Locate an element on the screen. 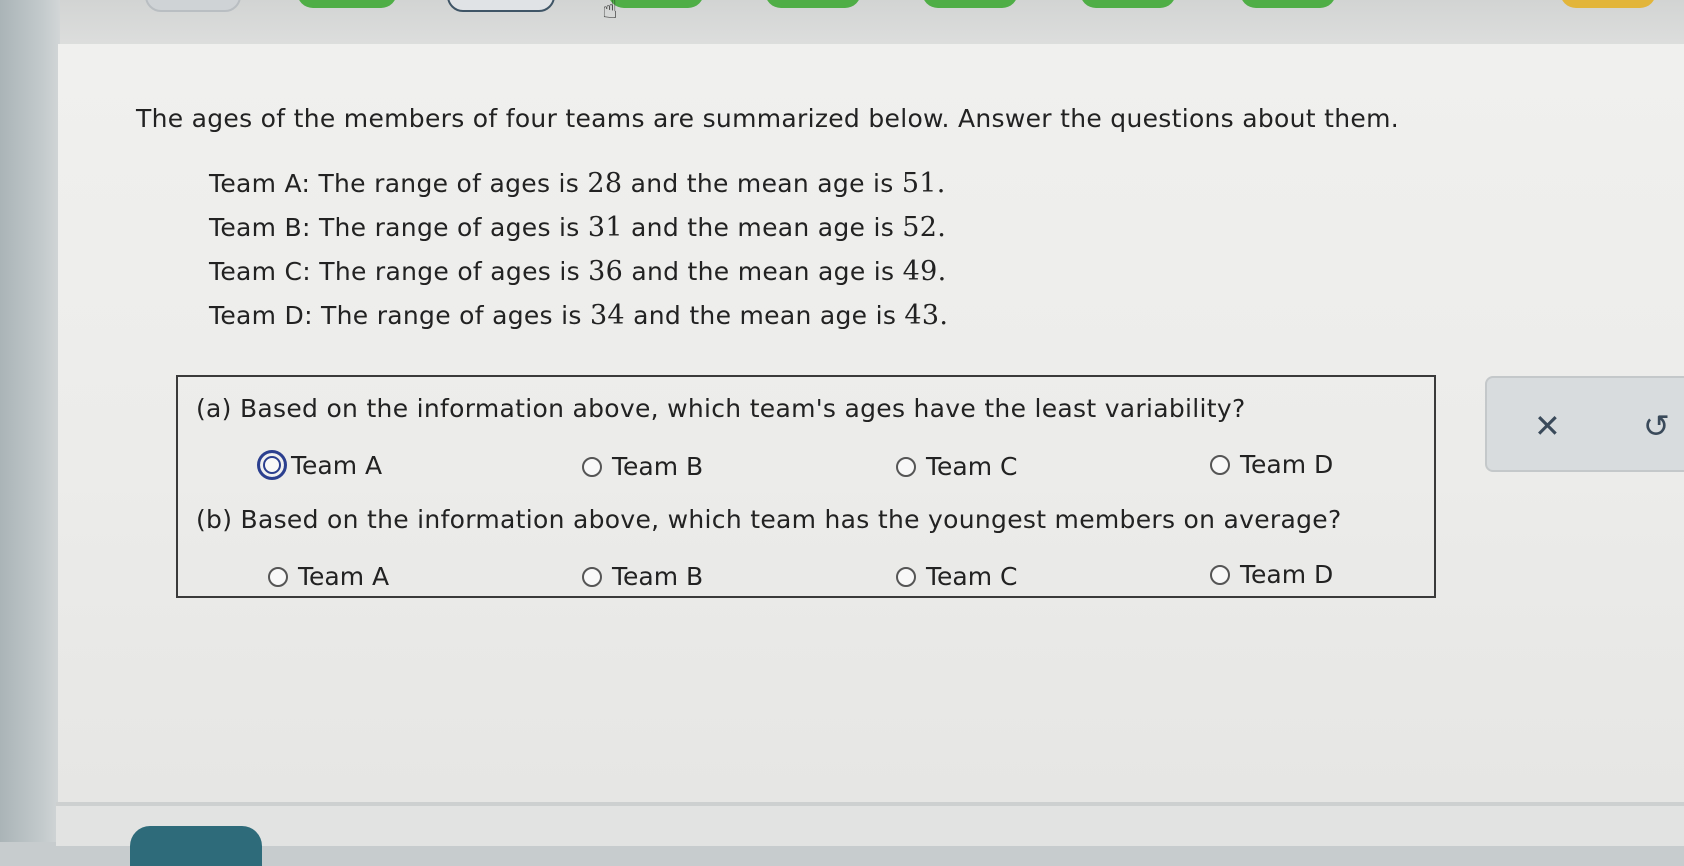 The image size is (1684, 866). range-value: 31 is located at coordinates (605, 227).